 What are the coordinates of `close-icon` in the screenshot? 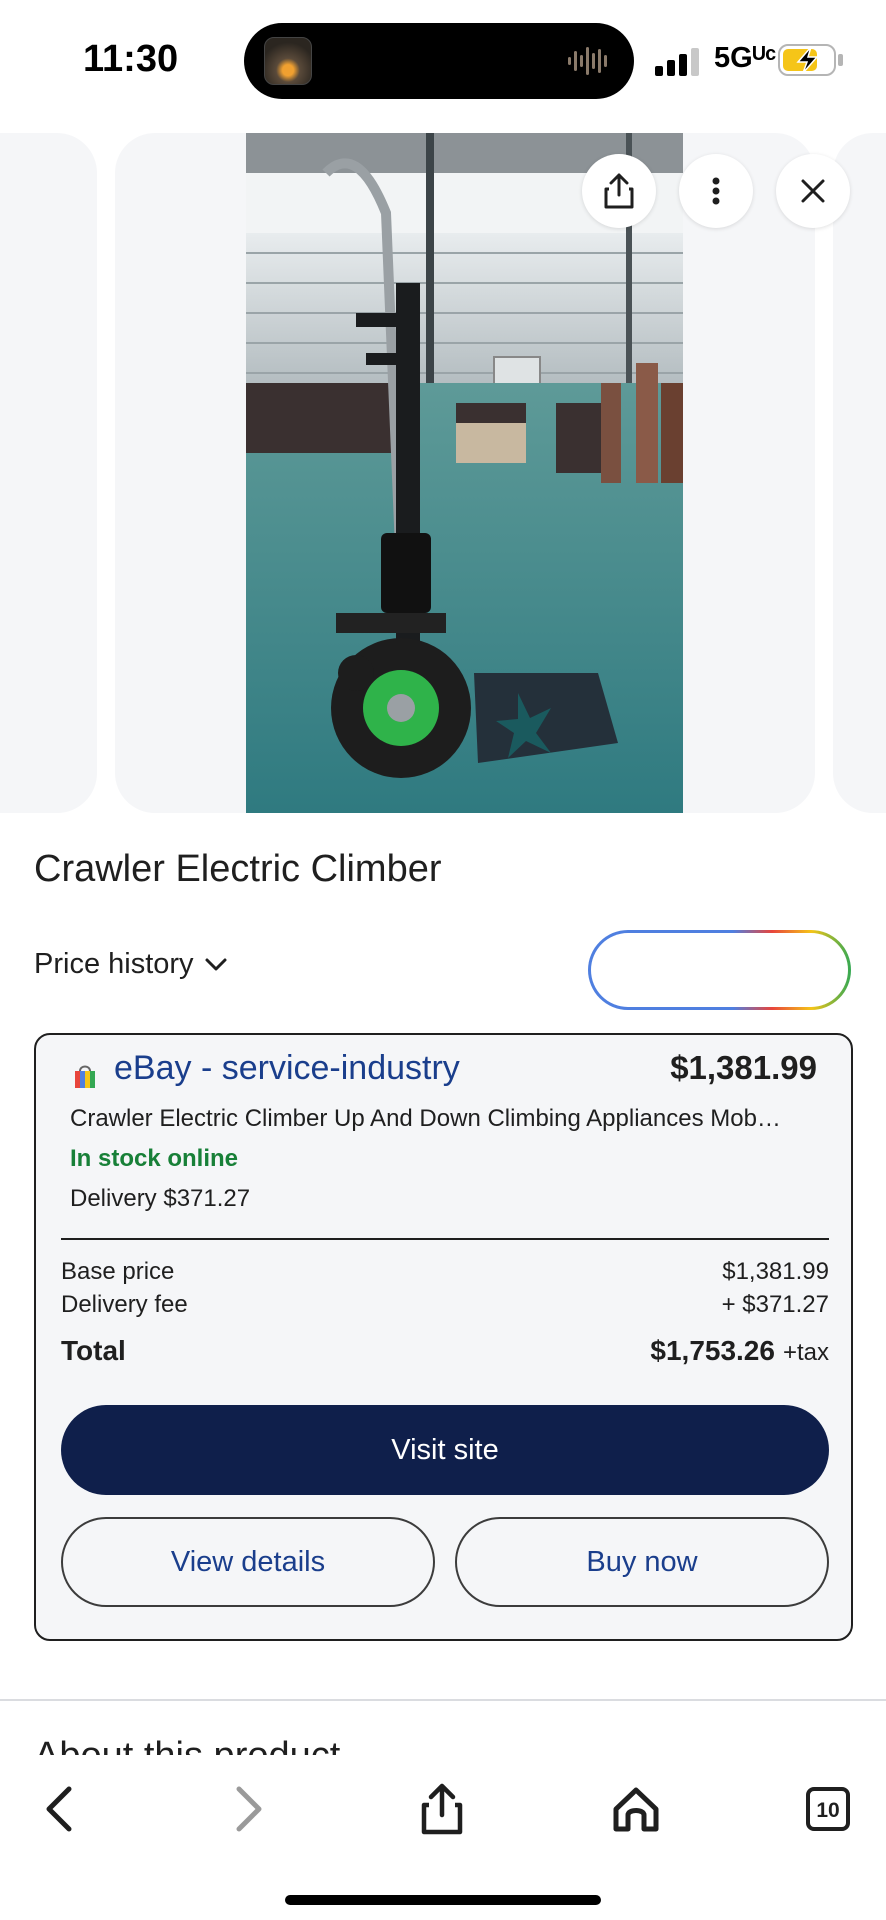 It's located at (813, 191).